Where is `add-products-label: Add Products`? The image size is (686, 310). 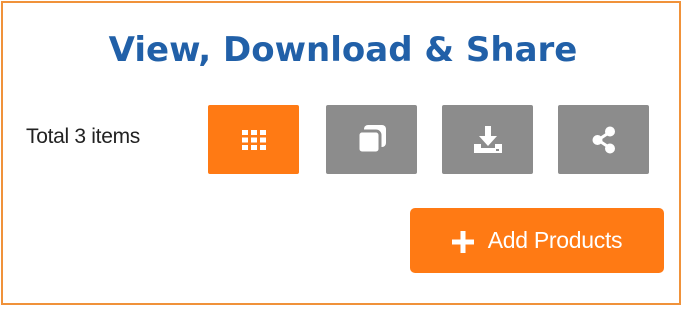
add-products-label: Add Products is located at coordinates (555, 240).